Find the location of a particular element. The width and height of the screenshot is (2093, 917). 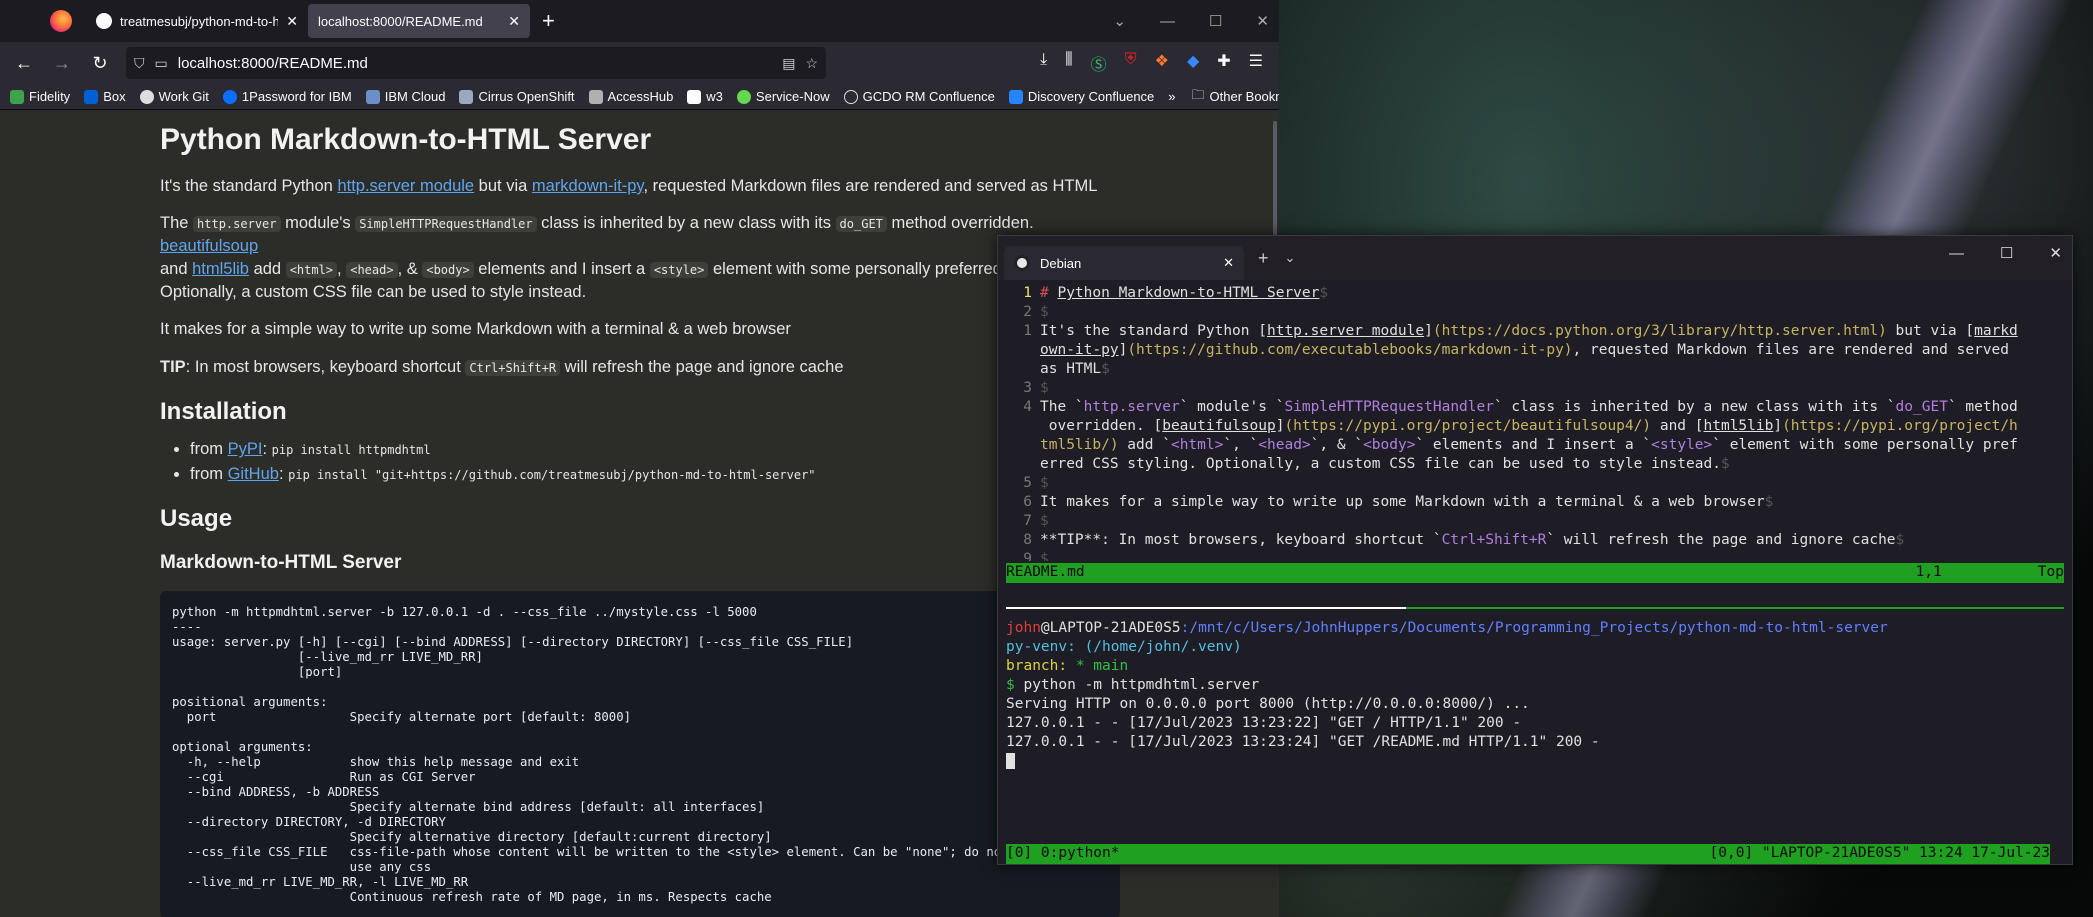

bookmark-gcdo: GCDO RM Confluence is located at coordinates (919, 96).